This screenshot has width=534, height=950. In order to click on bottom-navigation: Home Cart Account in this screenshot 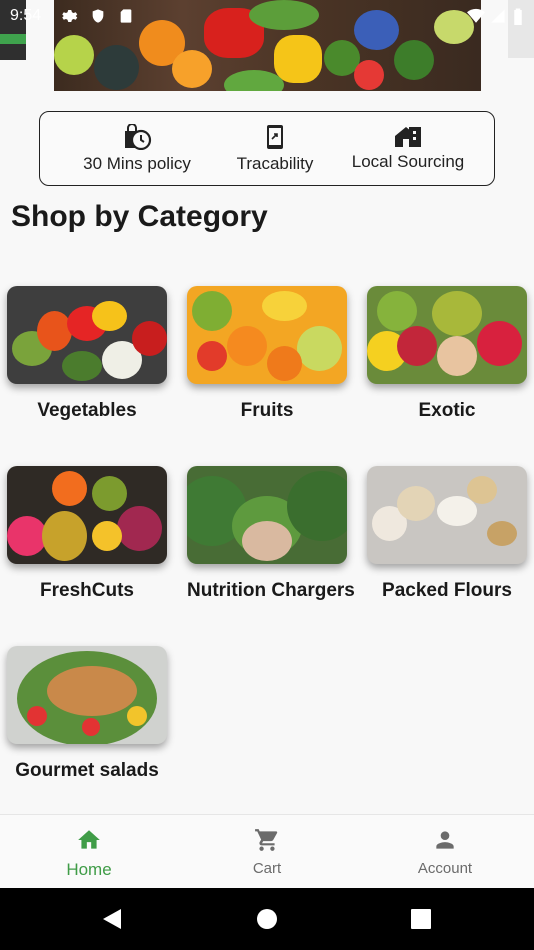, I will do `click(267, 851)`.